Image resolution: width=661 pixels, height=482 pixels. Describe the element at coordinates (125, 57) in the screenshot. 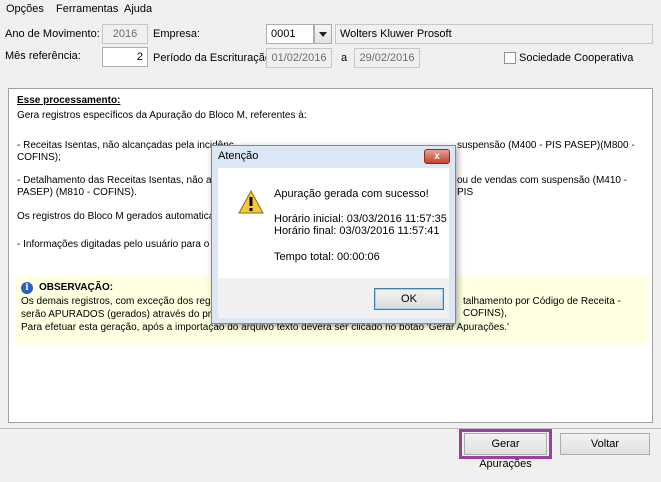

I see `mes-field: 2` at that location.